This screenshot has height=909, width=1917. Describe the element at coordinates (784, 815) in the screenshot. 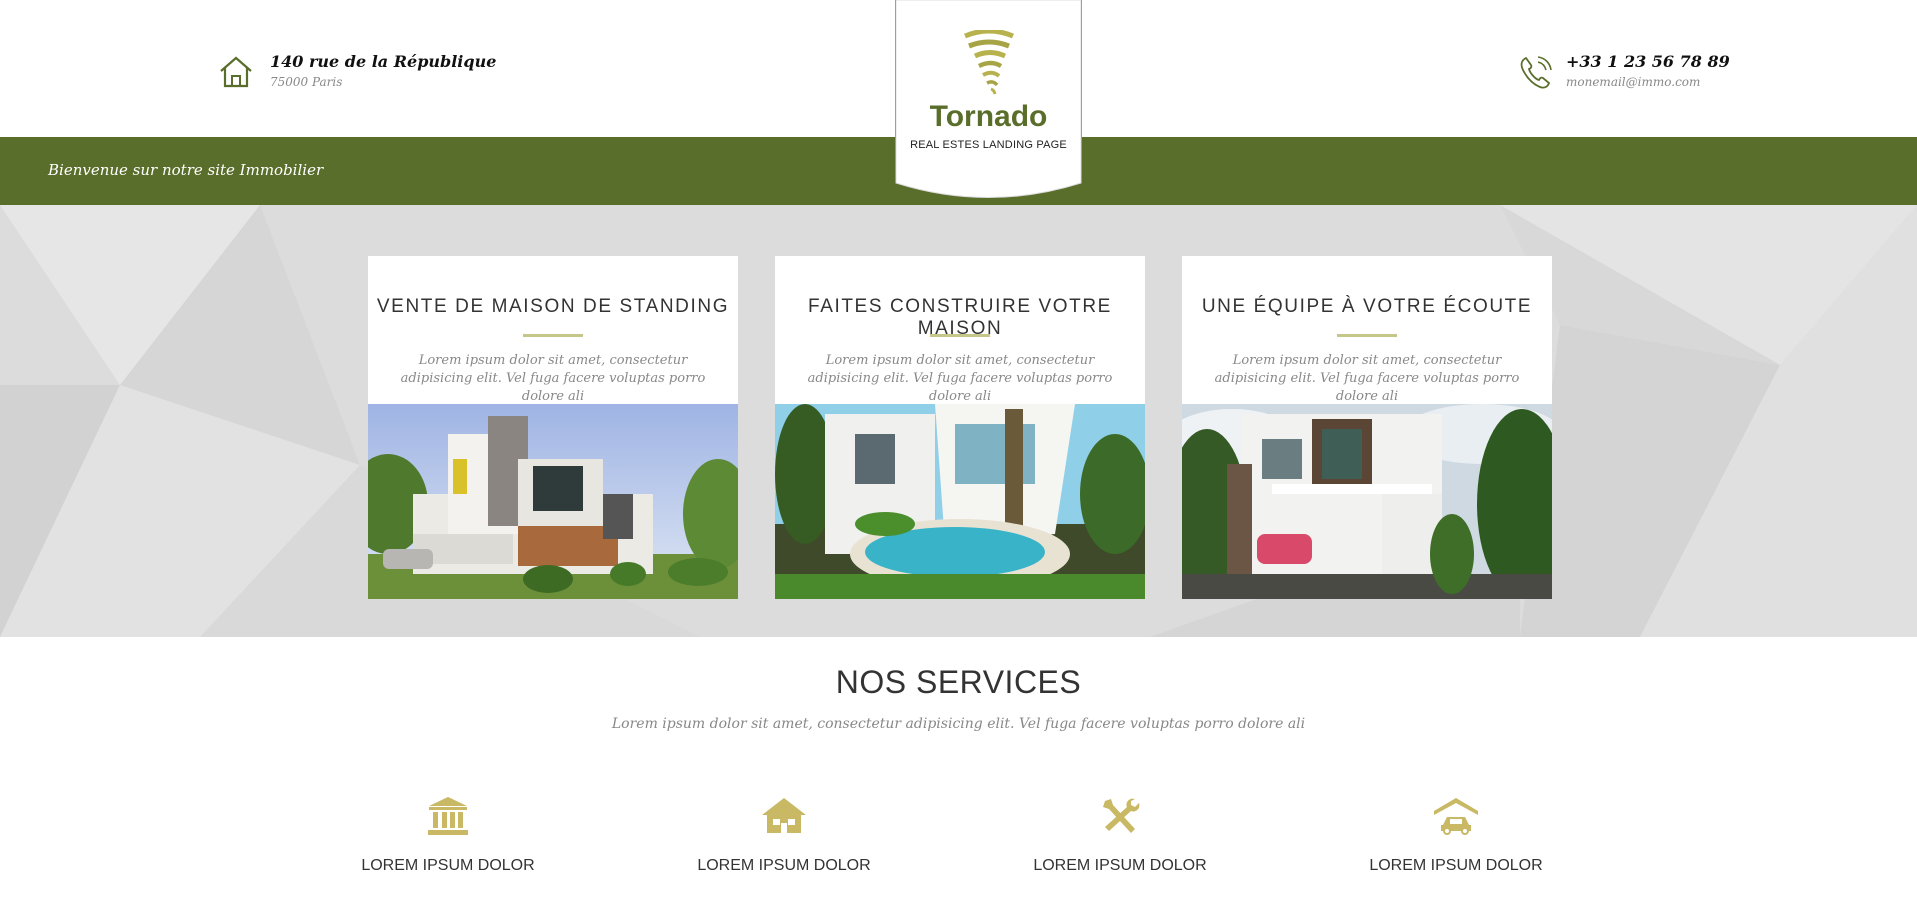

I see `house-icon` at that location.